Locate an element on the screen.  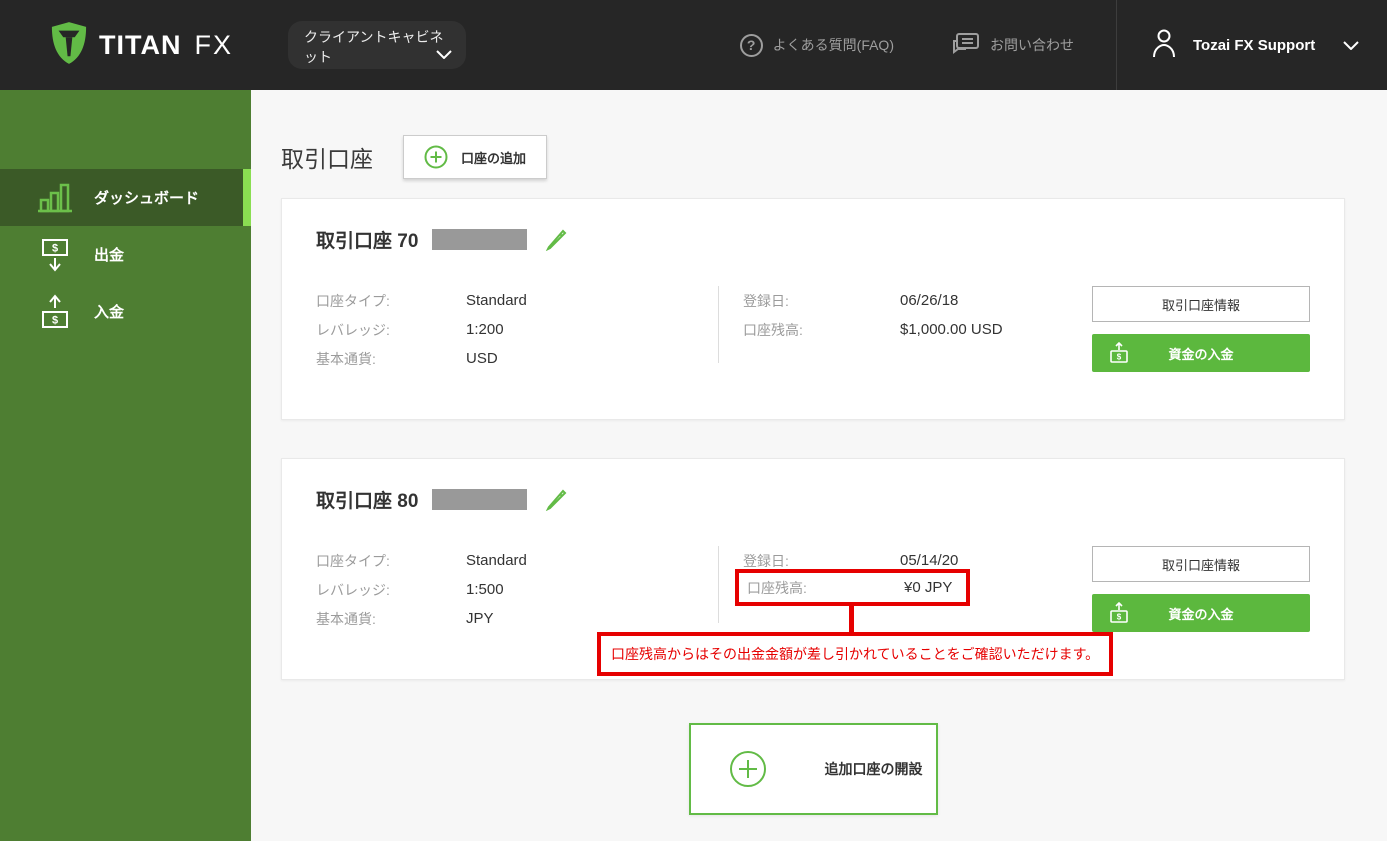
person-icon is located at coordinates (1164, 45).